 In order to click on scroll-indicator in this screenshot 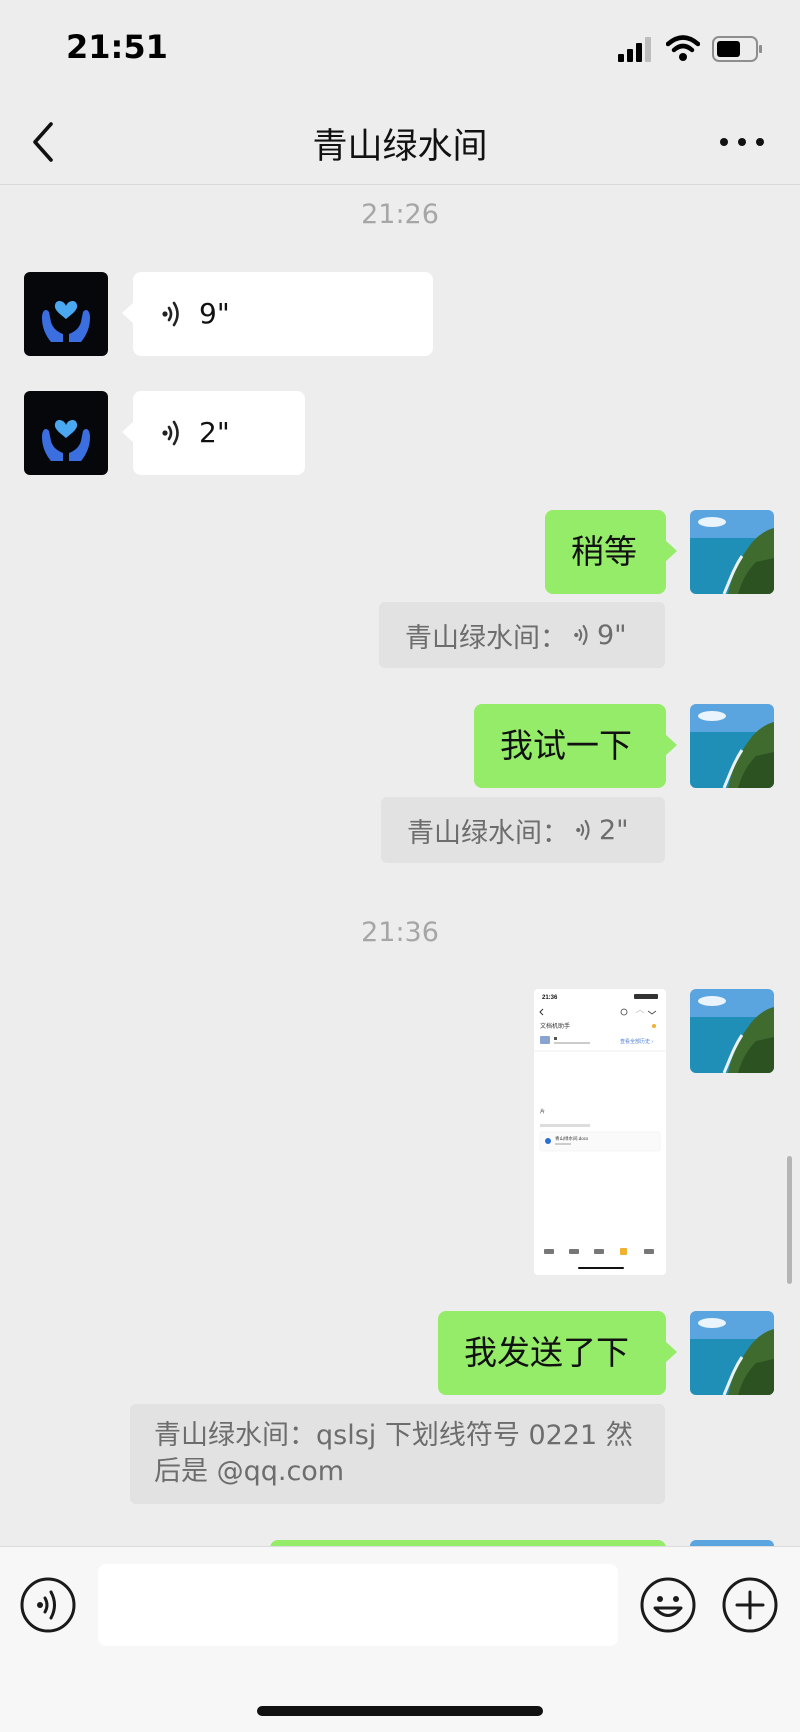, I will do `click(789, 1220)`.